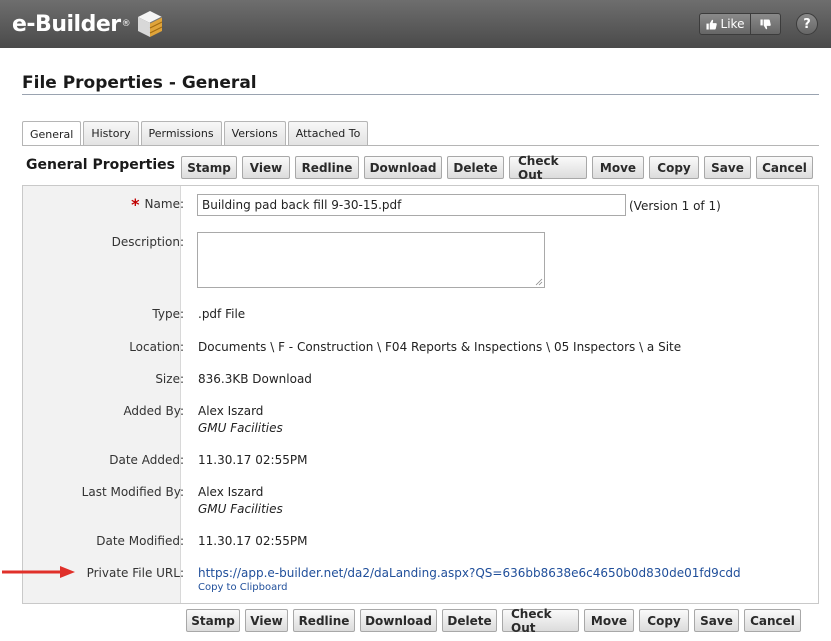 Image resolution: width=831 pixels, height=641 pixels. What do you see at coordinates (253, 460) in the screenshot?
I see `date-added-value: 11.30.17 02:55PM` at bounding box center [253, 460].